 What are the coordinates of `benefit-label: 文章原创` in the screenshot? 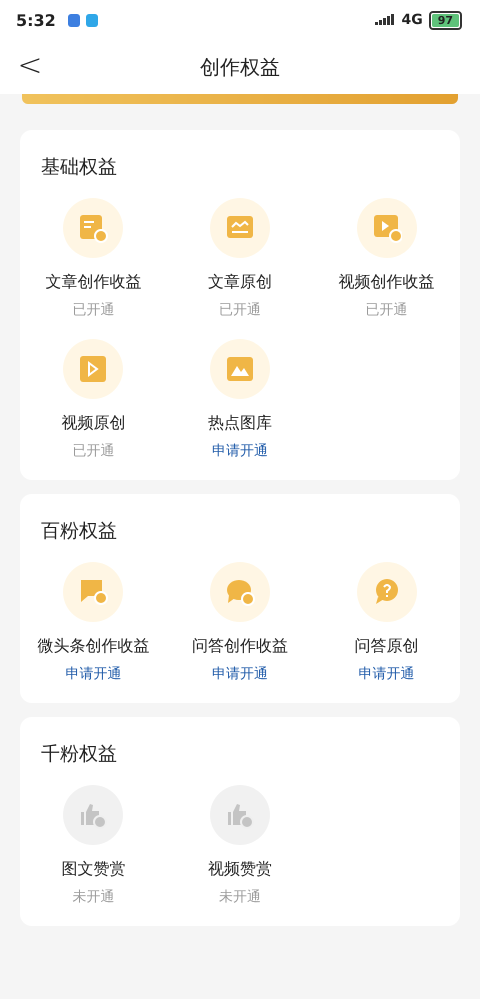 It's located at (240, 282).